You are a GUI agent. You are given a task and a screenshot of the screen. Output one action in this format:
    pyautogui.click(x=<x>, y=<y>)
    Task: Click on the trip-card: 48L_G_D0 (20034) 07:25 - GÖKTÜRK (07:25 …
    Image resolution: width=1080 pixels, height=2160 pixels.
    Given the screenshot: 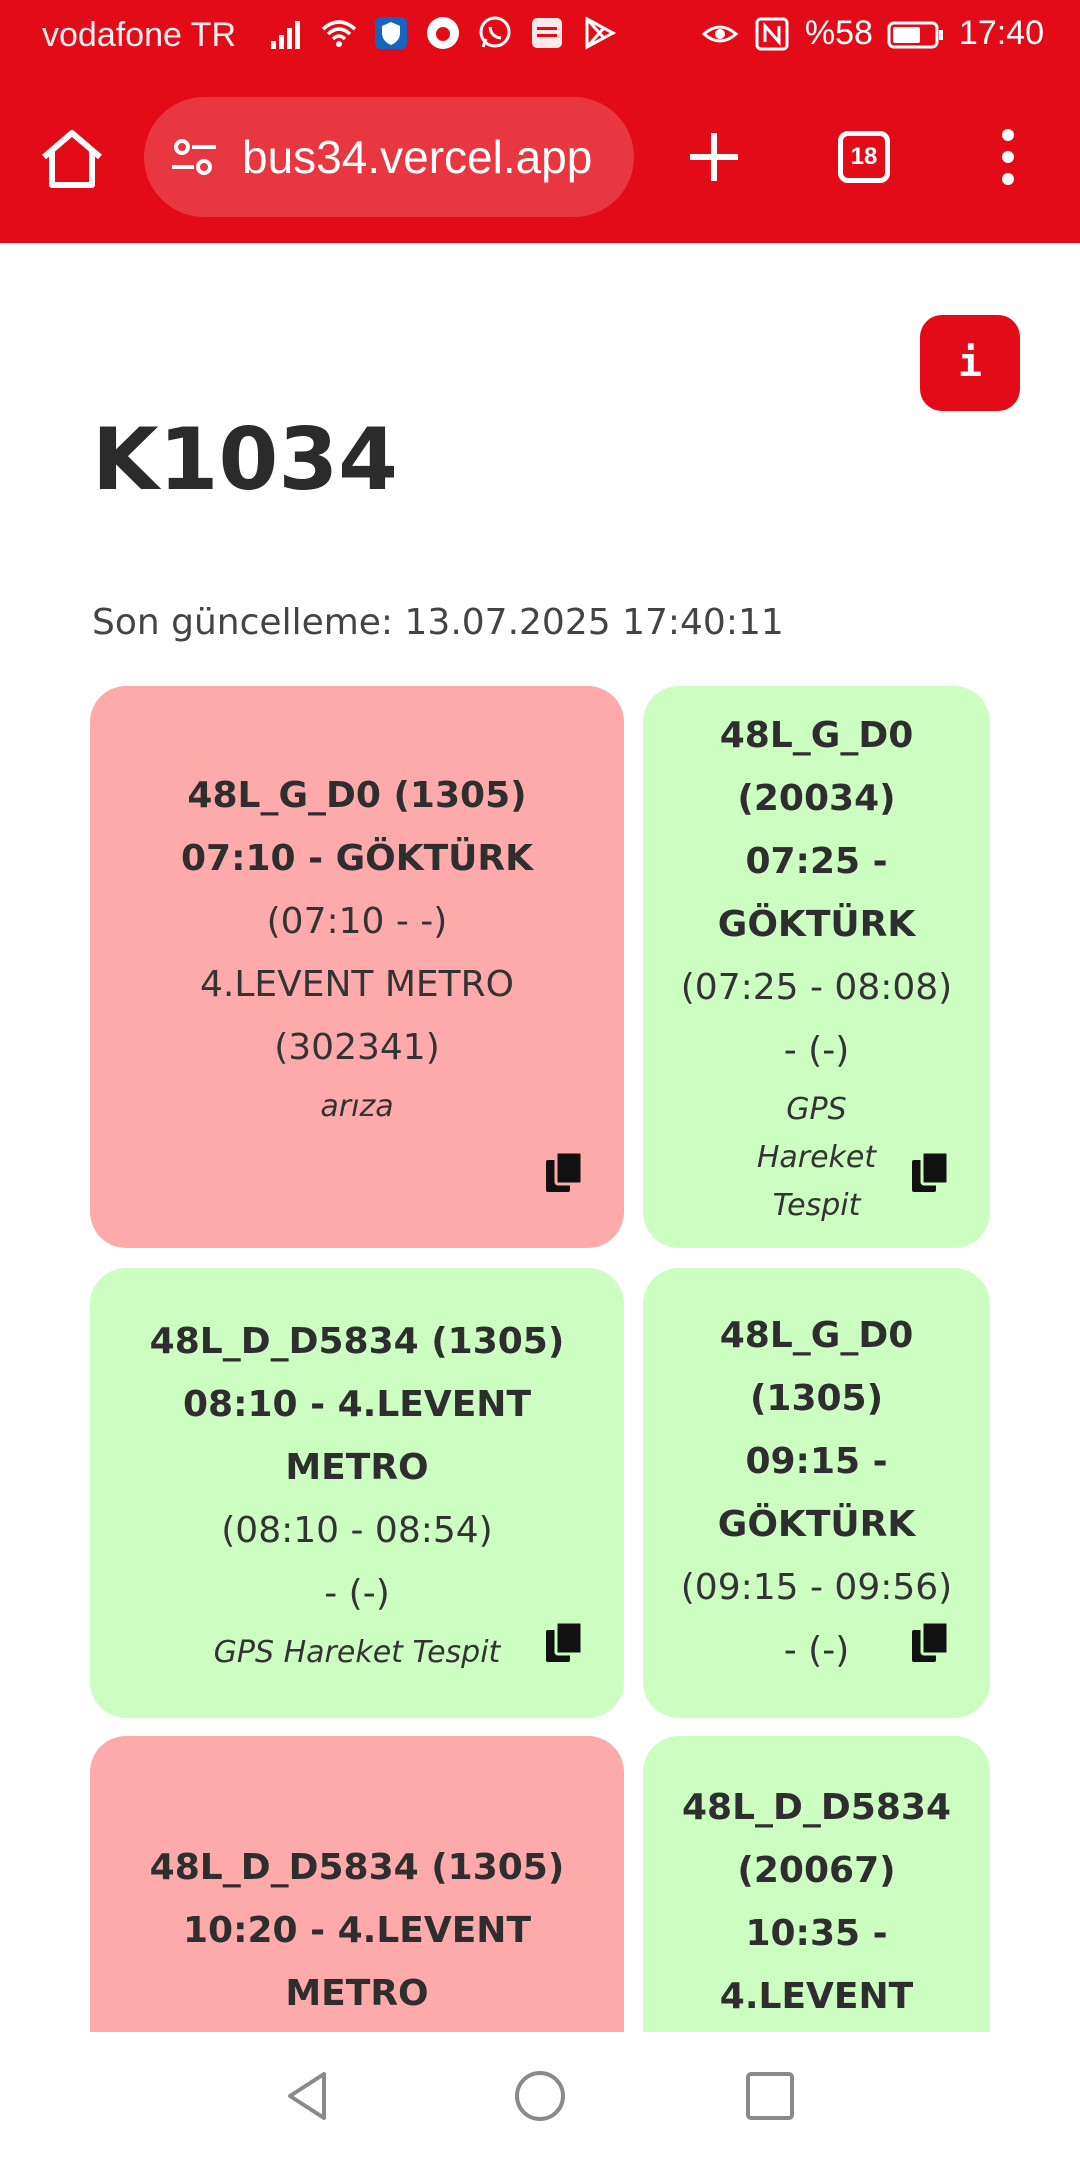 What is the action you would take?
    pyautogui.click(x=816, y=967)
    